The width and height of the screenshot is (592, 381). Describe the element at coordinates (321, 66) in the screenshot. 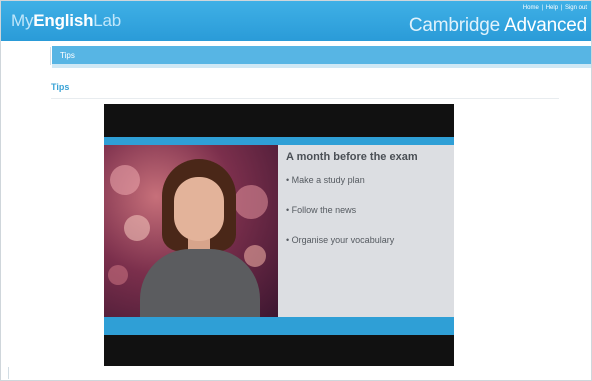

I see `section-sub-band` at that location.